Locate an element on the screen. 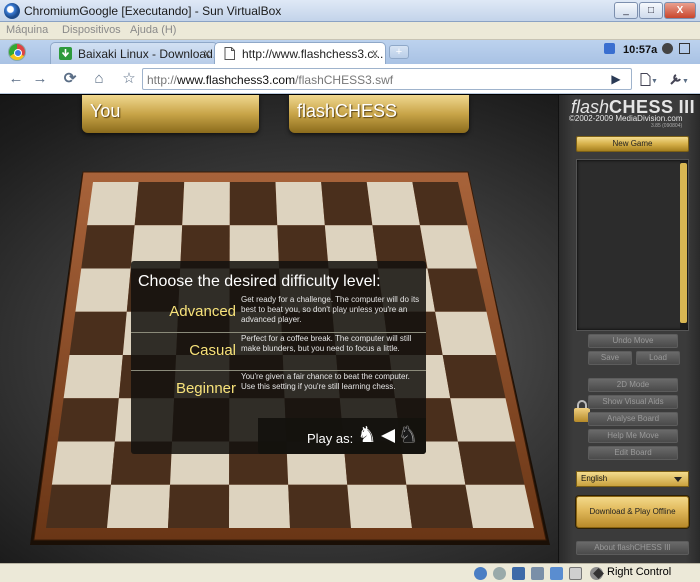 The image size is (700, 582). board-square-f8 is located at coordinates (347, 204).